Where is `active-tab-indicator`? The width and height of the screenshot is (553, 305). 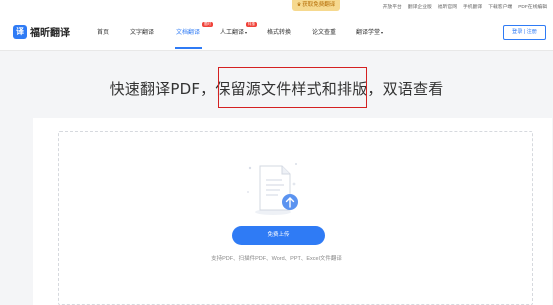 active-tab-indicator is located at coordinates (188, 48).